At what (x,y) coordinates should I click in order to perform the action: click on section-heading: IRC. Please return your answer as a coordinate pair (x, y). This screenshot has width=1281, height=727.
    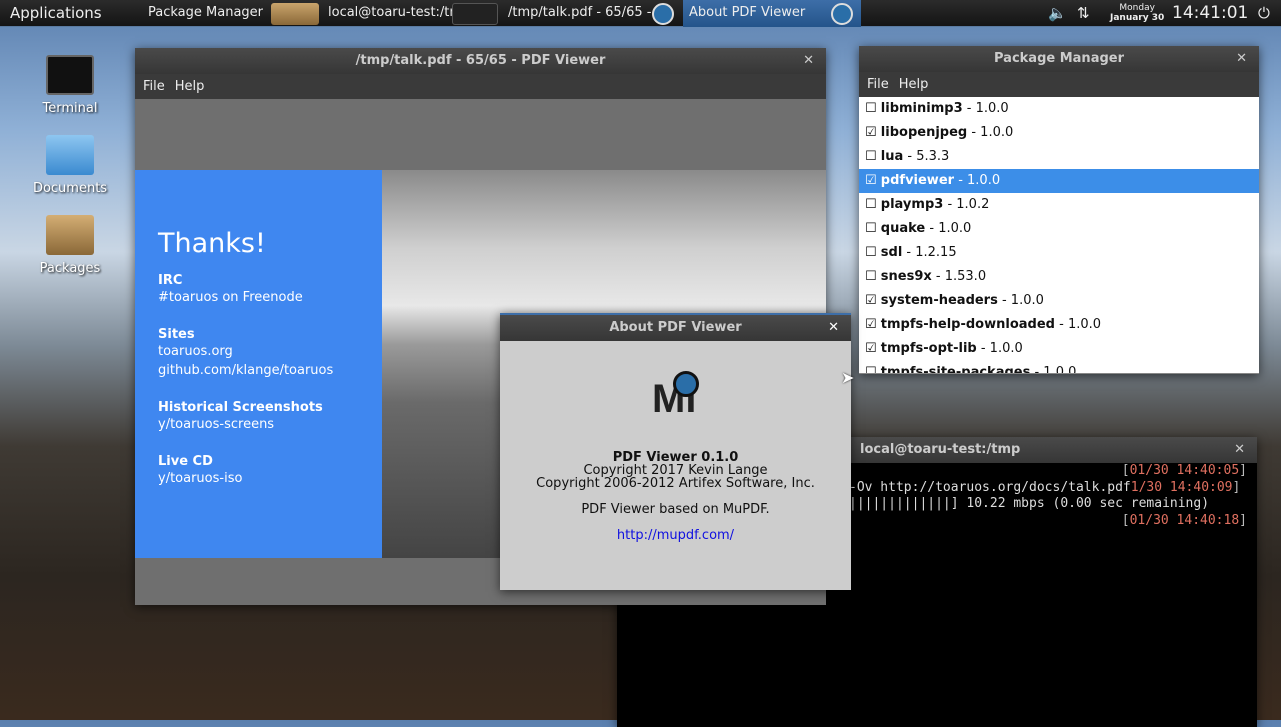
    Looking at the image, I should click on (170, 280).